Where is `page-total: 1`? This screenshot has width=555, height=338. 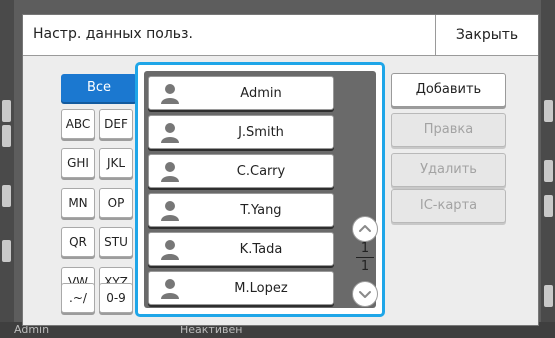 page-total: 1 is located at coordinates (365, 266).